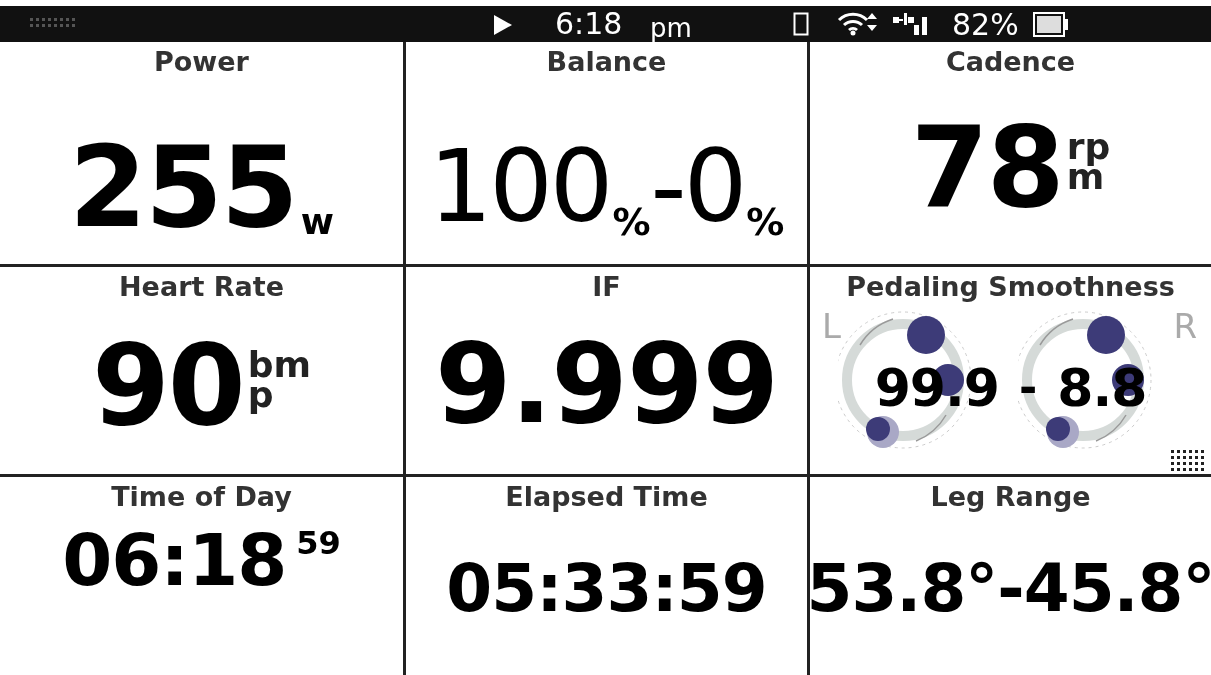  What do you see at coordinates (606, 497) in the screenshot?
I see `tile-title: Elapsed Time` at bounding box center [606, 497].